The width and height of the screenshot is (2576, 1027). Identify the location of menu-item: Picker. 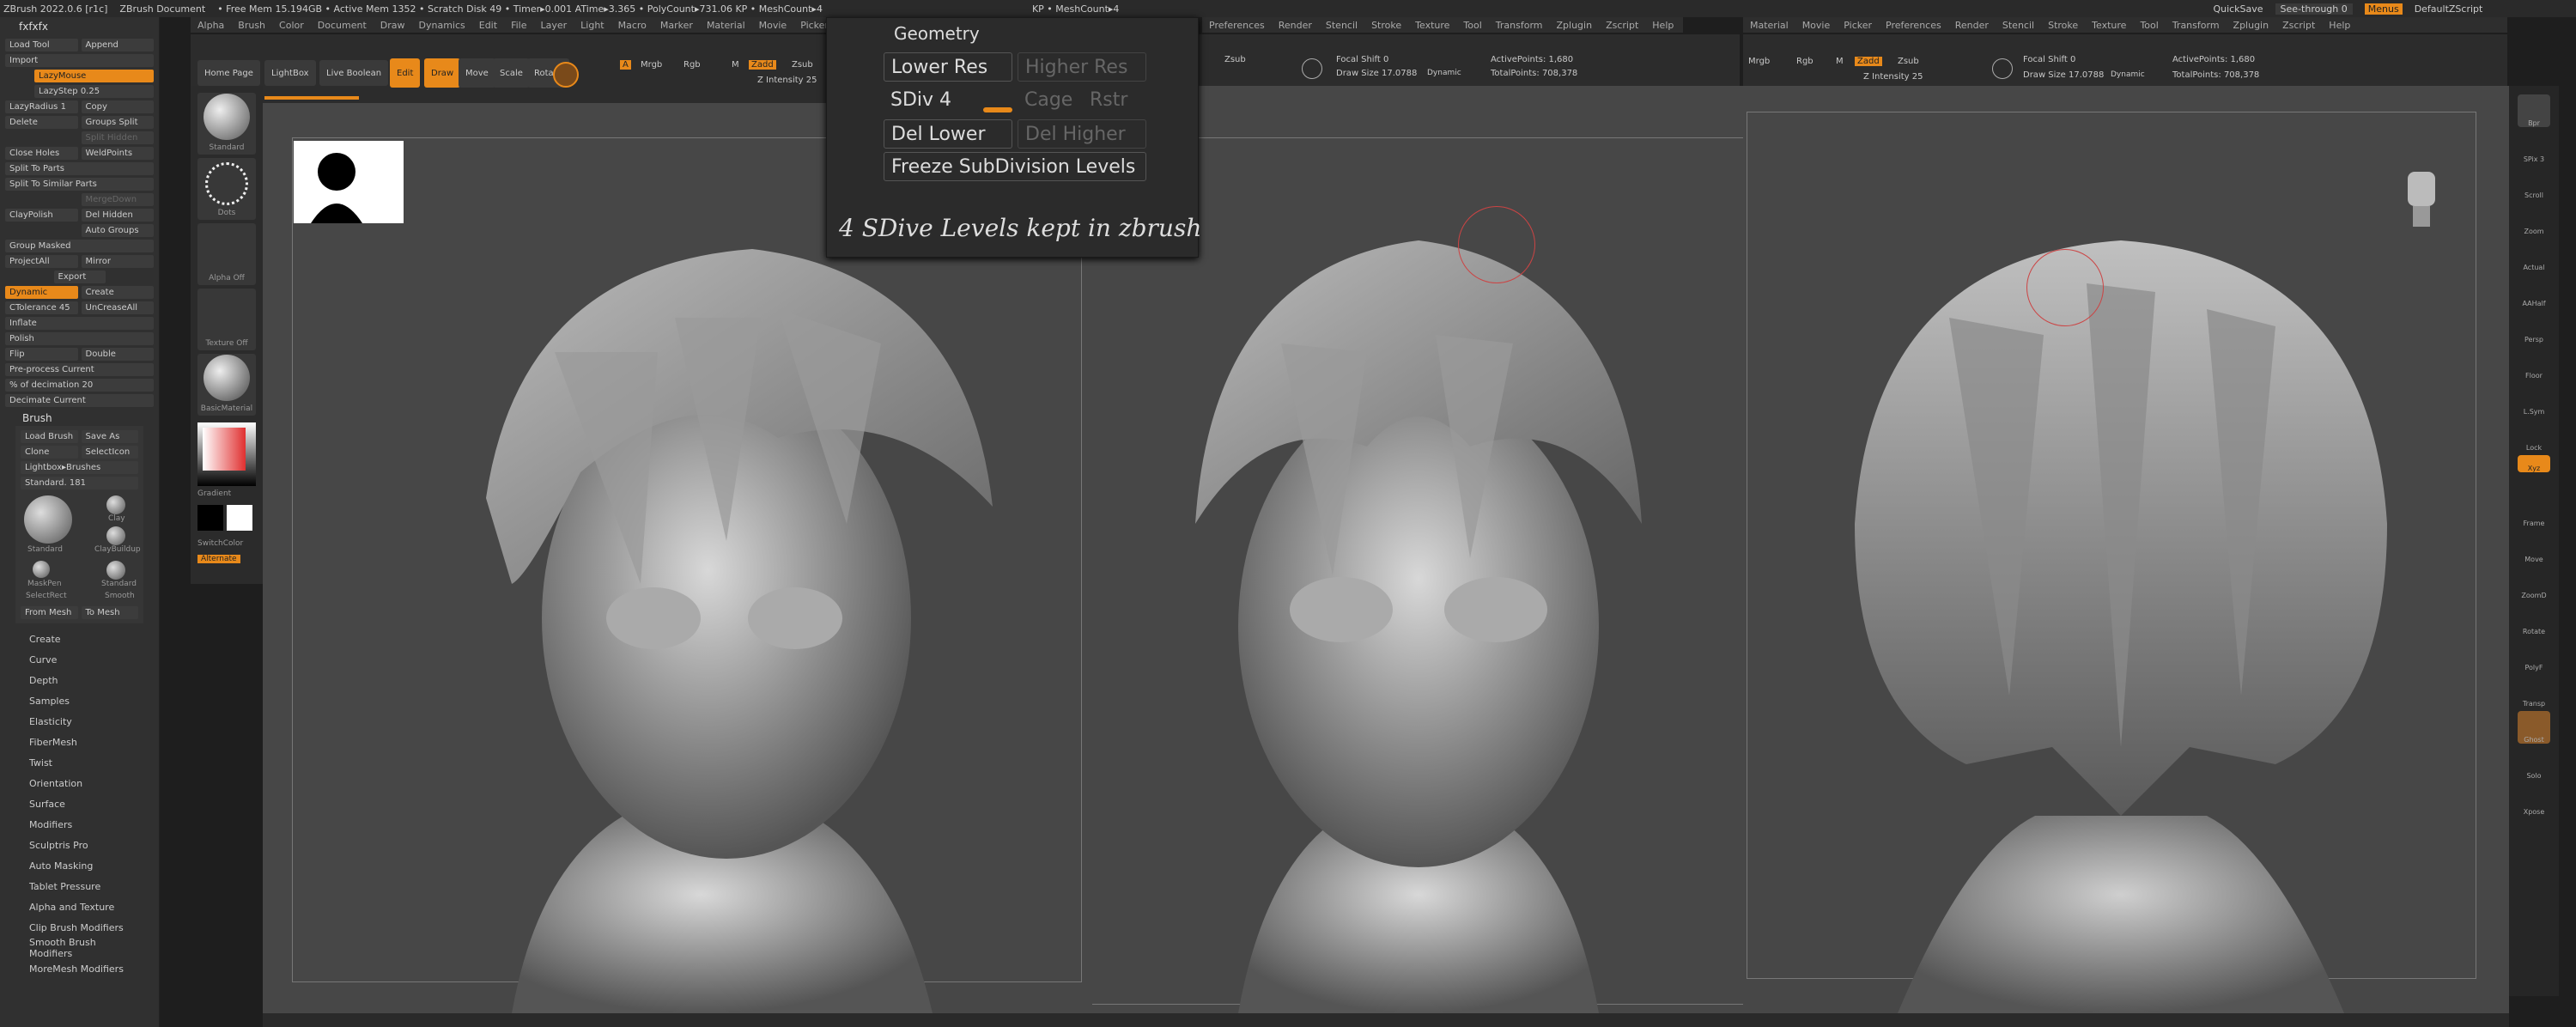
(1858, 25).